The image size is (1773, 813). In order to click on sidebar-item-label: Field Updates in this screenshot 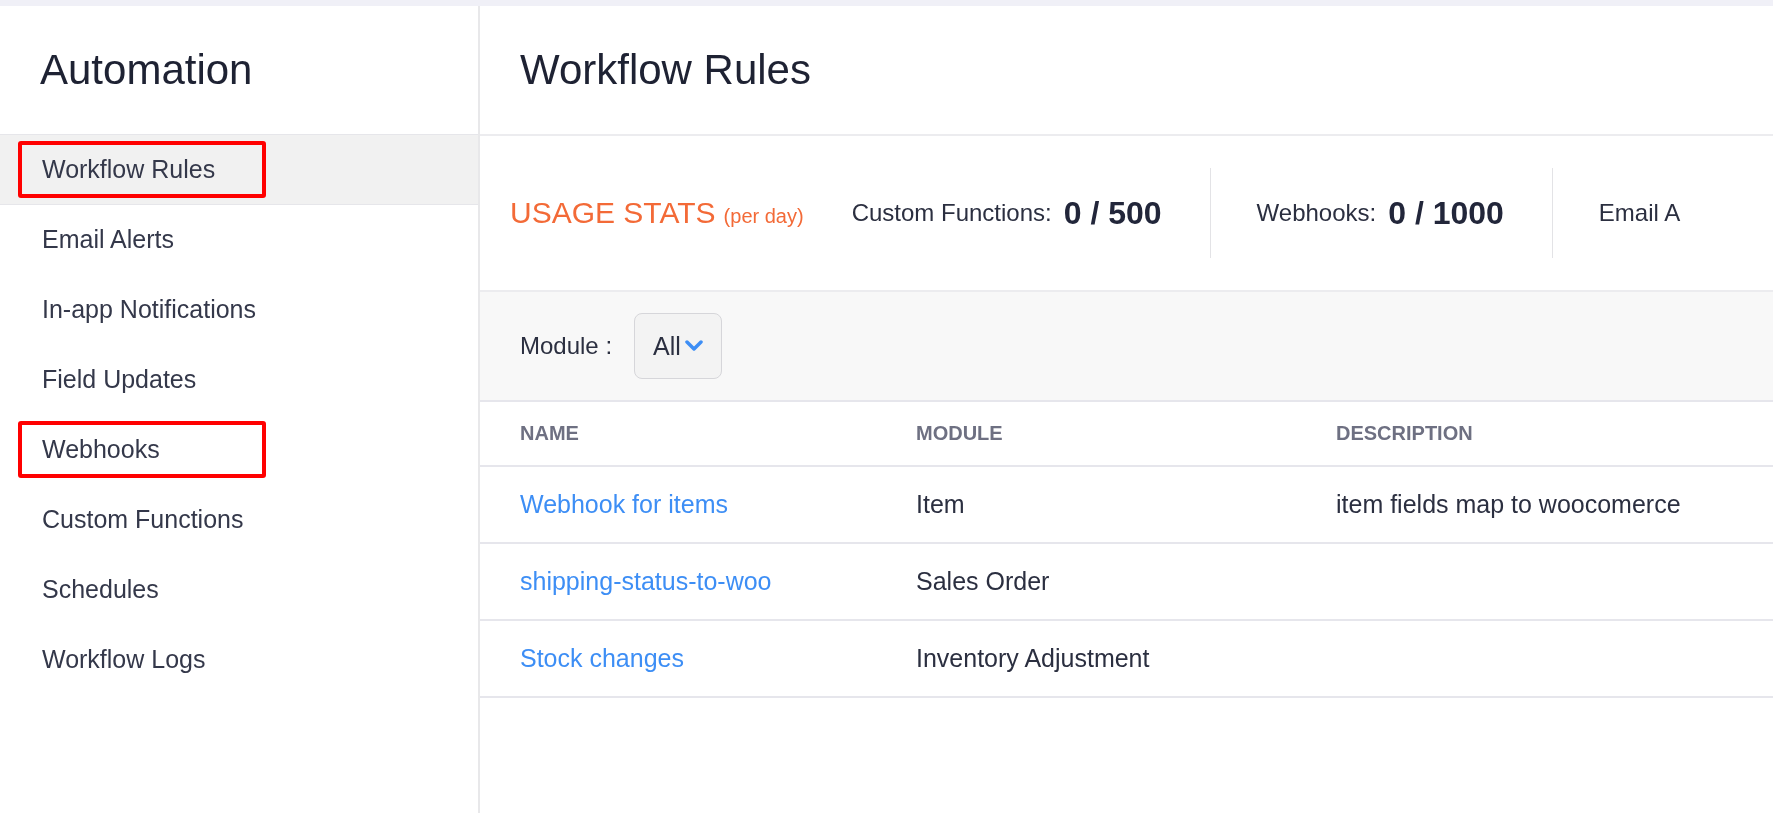, I will do `click(119, 379)`.